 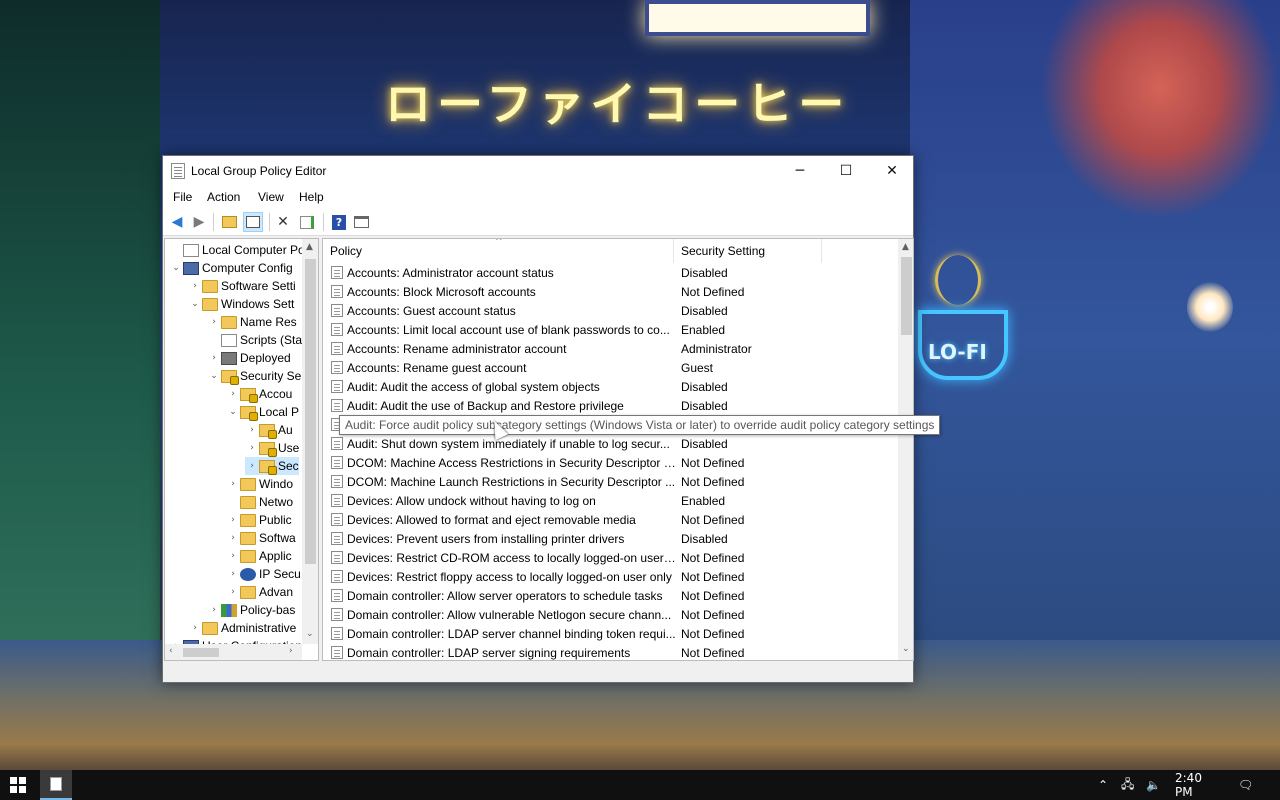 I want to click on tree-node: › Deployed, so click(x=249, y=358).